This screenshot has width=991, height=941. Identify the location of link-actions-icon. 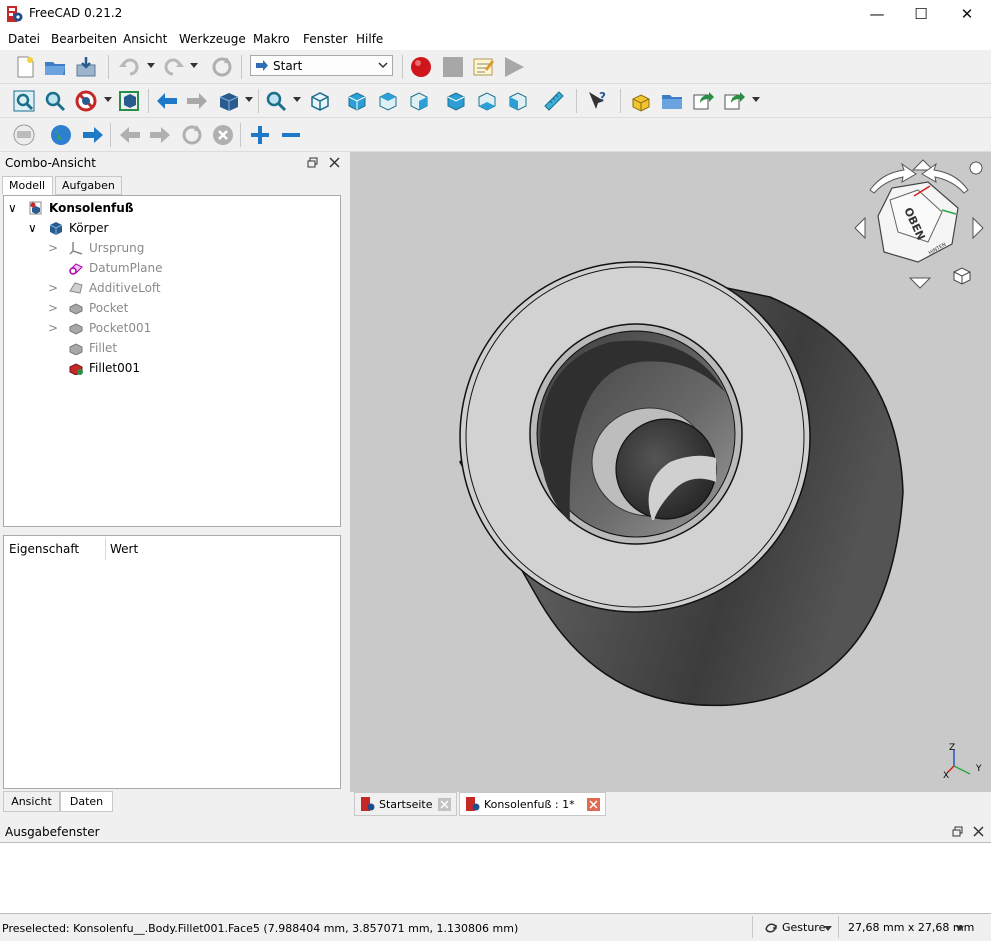
(735, 101).